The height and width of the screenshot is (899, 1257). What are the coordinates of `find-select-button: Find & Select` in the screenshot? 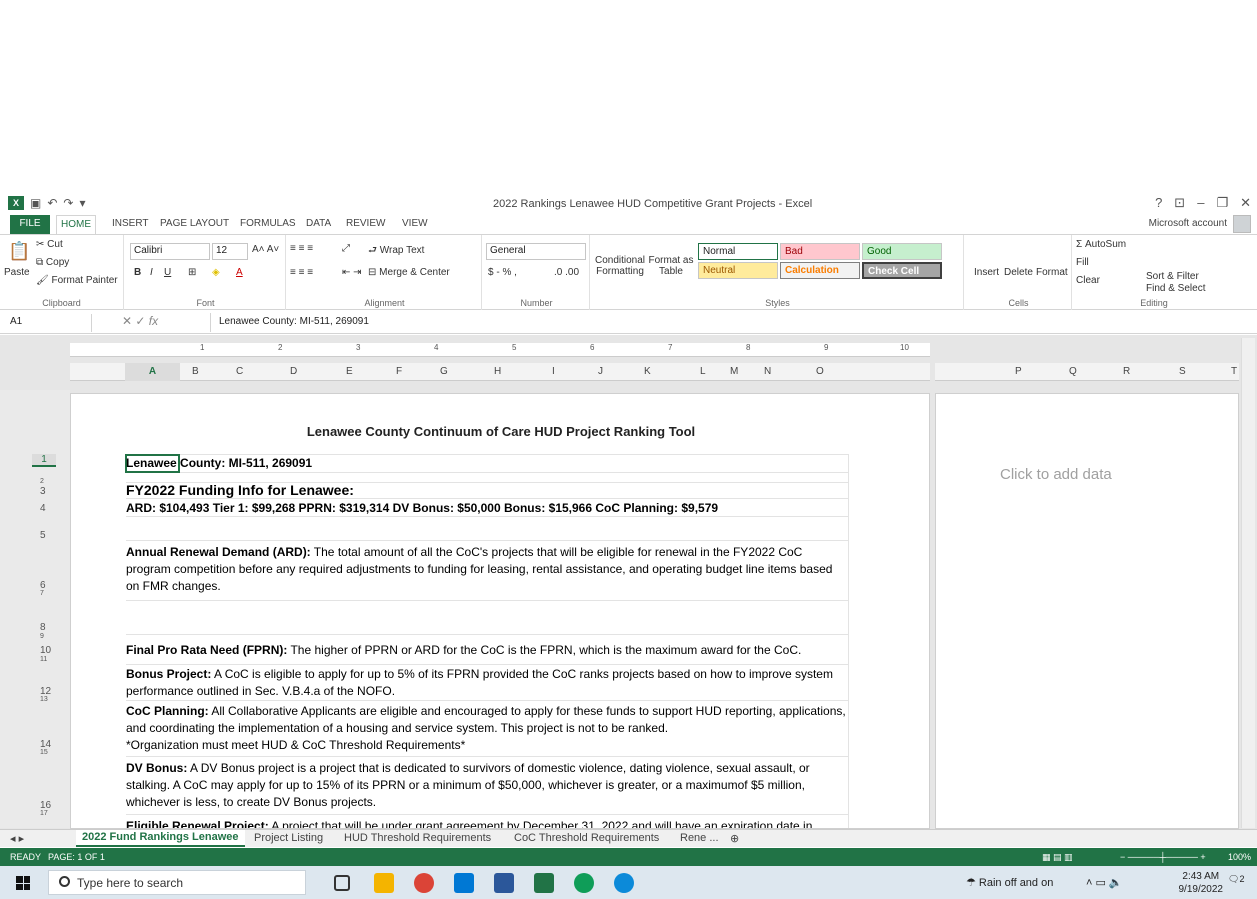 It's located at (1175, 288).